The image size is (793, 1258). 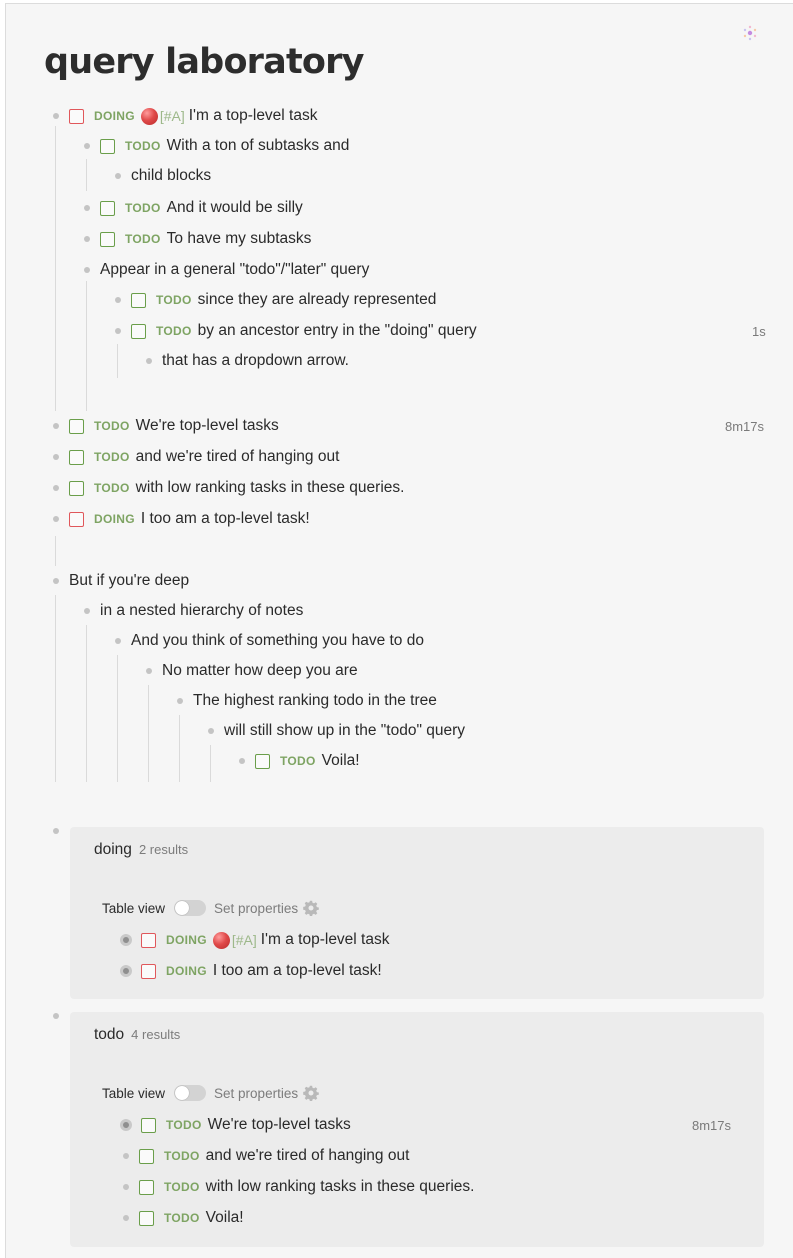 What do you see at coordinates (166, 426) in the screenshot?
I see `block-todo: TODO We're top-level tasks` at bounding box center [166, 426].